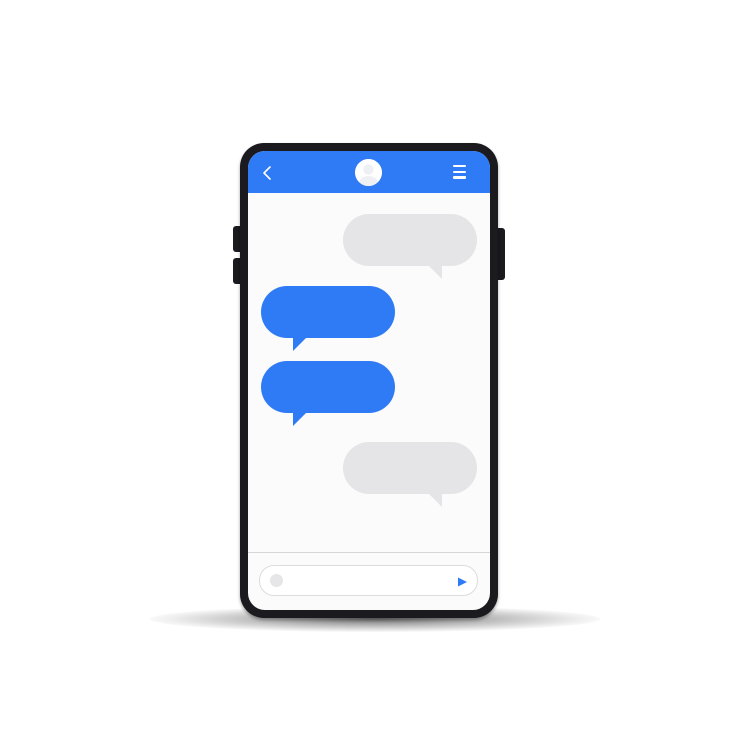  I want to click on chevron-left-icon, so click(267, 173).